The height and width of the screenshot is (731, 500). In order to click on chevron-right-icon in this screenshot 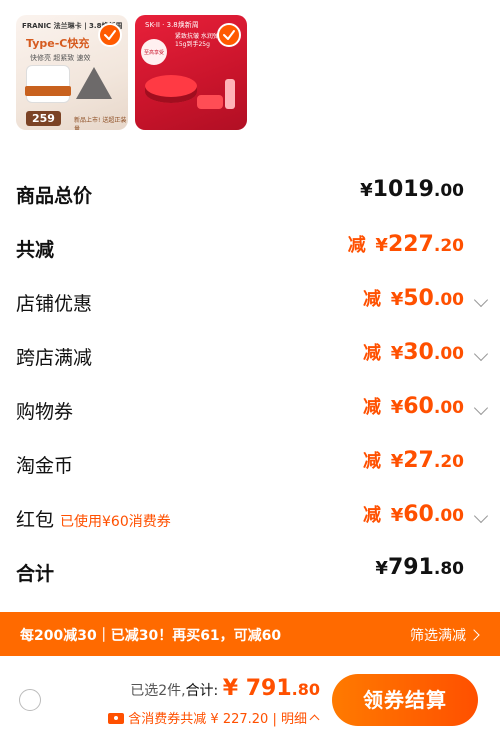, I will do `click(474, 635)`.